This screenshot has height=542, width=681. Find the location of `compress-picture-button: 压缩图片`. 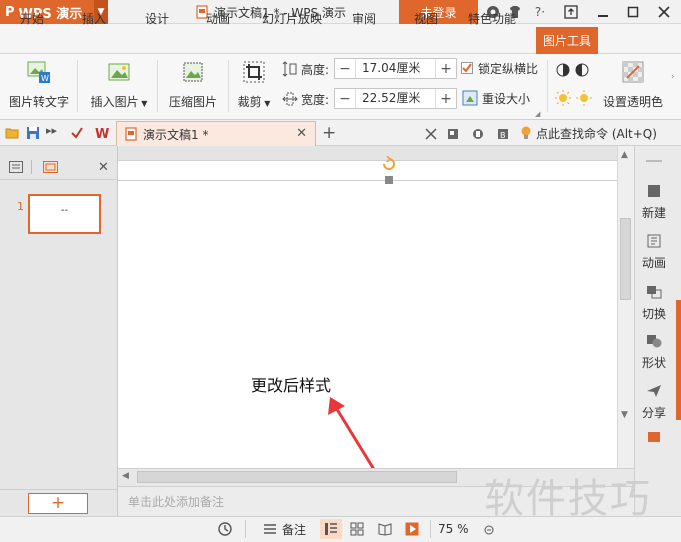

compress-picture-button: 压缩图片 is located at coordinates (193, 85).